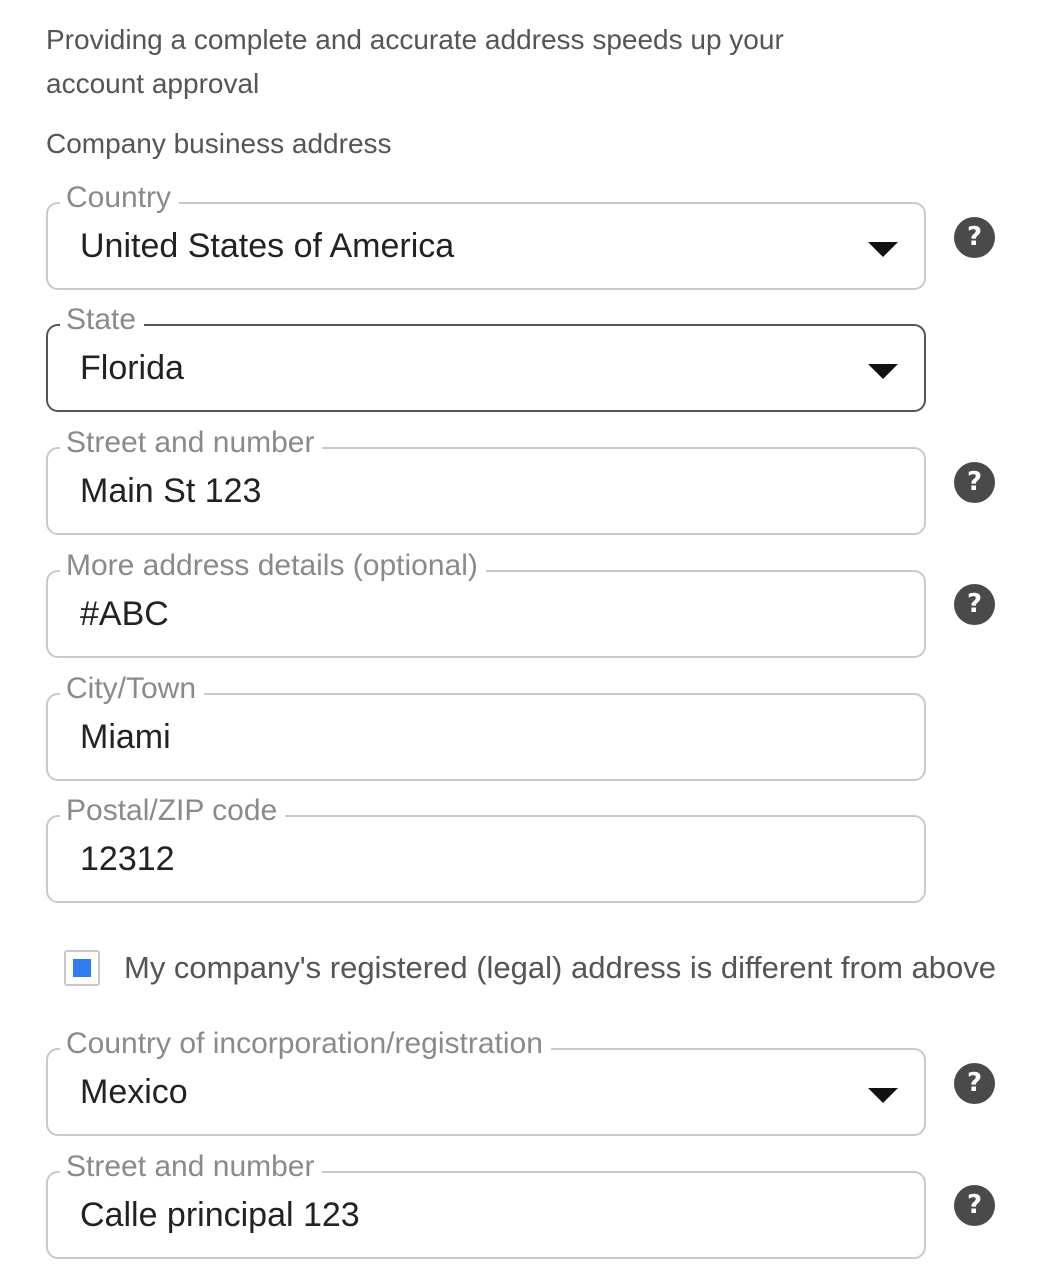  What do you see at coordinates (120, 198) in the screenshot?
I see `country-label: Country` at bounding box center [120, 198].